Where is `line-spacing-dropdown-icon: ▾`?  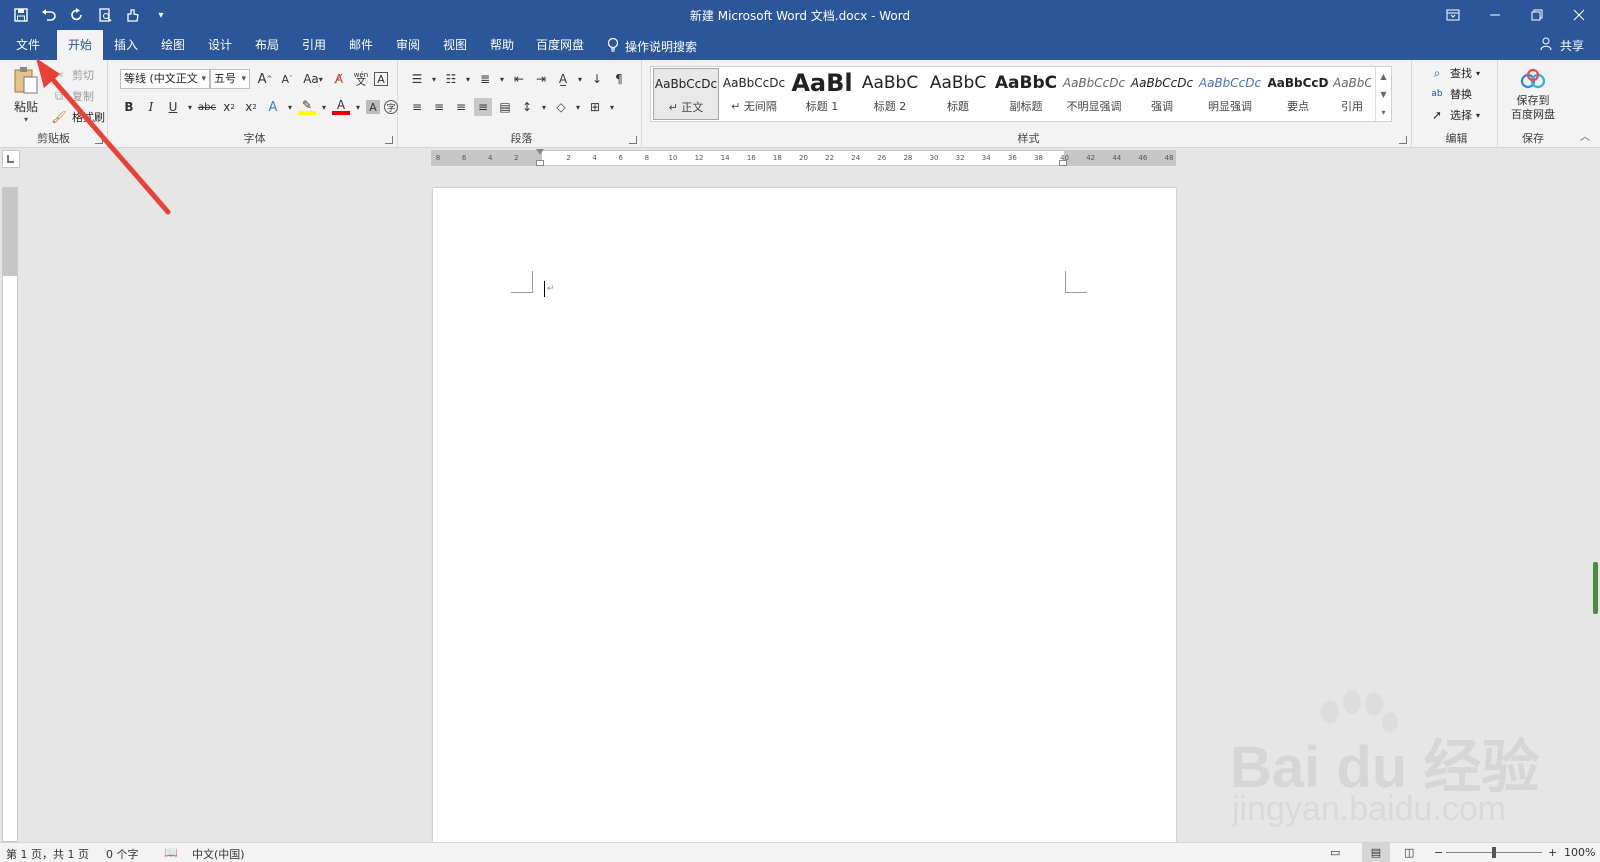
line-spacing-dropdown-icon: ▾ is located at coordinates (544, 107).